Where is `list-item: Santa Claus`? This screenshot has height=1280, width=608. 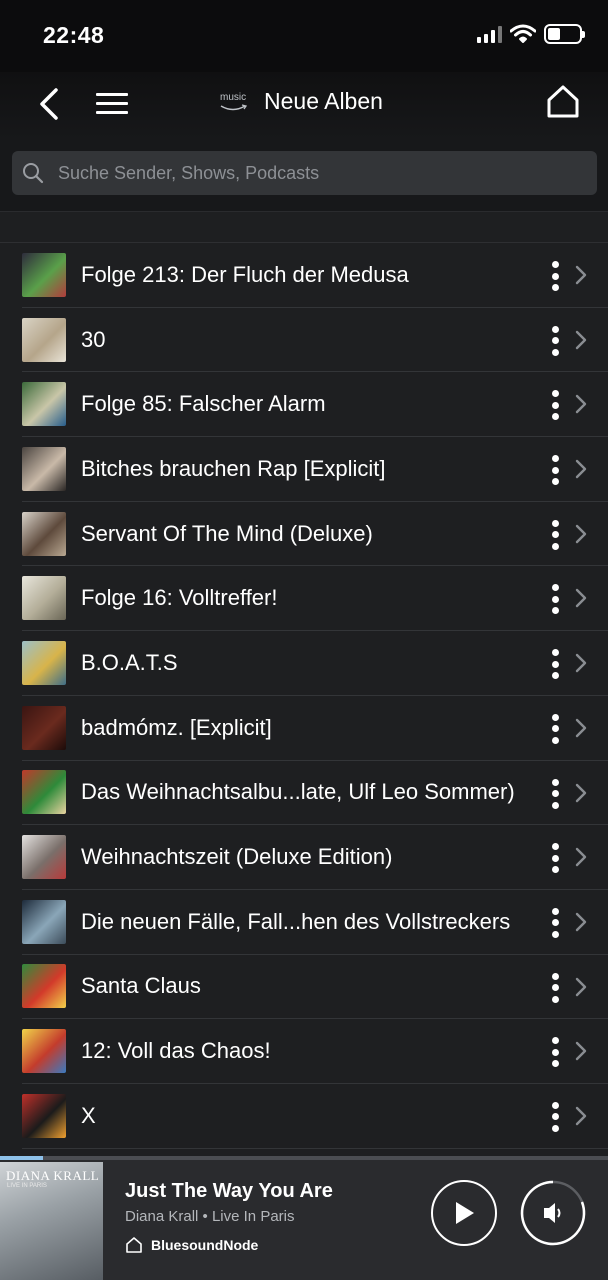
list-item: Santa Claus is located at coordinates (315, 987).